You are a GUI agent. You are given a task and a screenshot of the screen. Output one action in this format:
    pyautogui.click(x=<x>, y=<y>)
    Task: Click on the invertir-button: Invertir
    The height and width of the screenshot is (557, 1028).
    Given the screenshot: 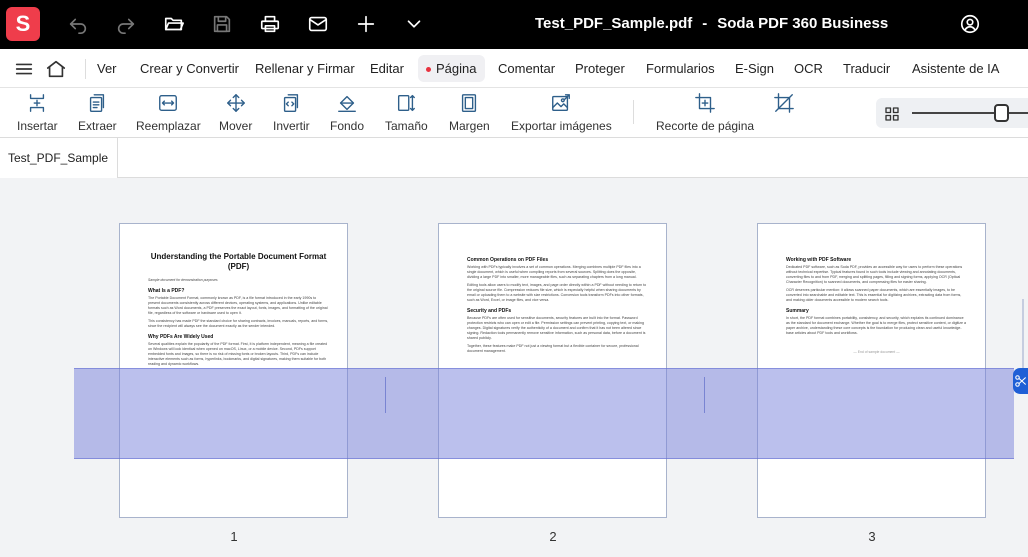 What is the action you would take?
    pyautogui.click(x=291, y=112)
    